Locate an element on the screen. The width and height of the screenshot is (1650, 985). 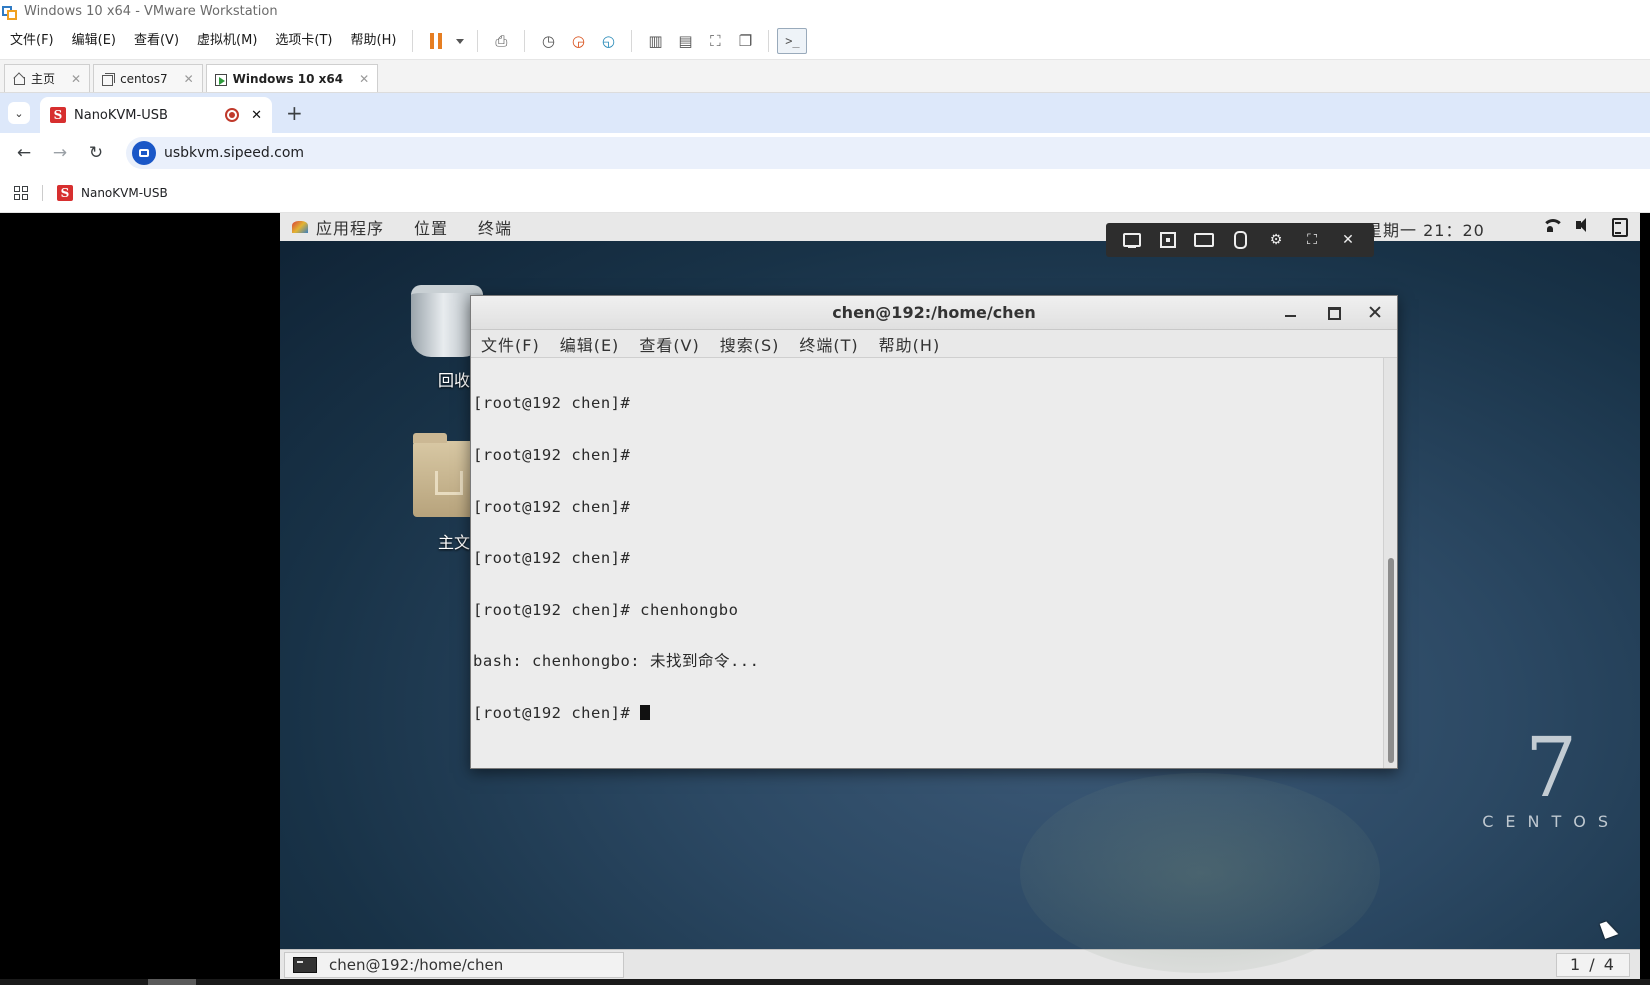
applications-menu: 应用程序 is located at coordinates (350, 227).